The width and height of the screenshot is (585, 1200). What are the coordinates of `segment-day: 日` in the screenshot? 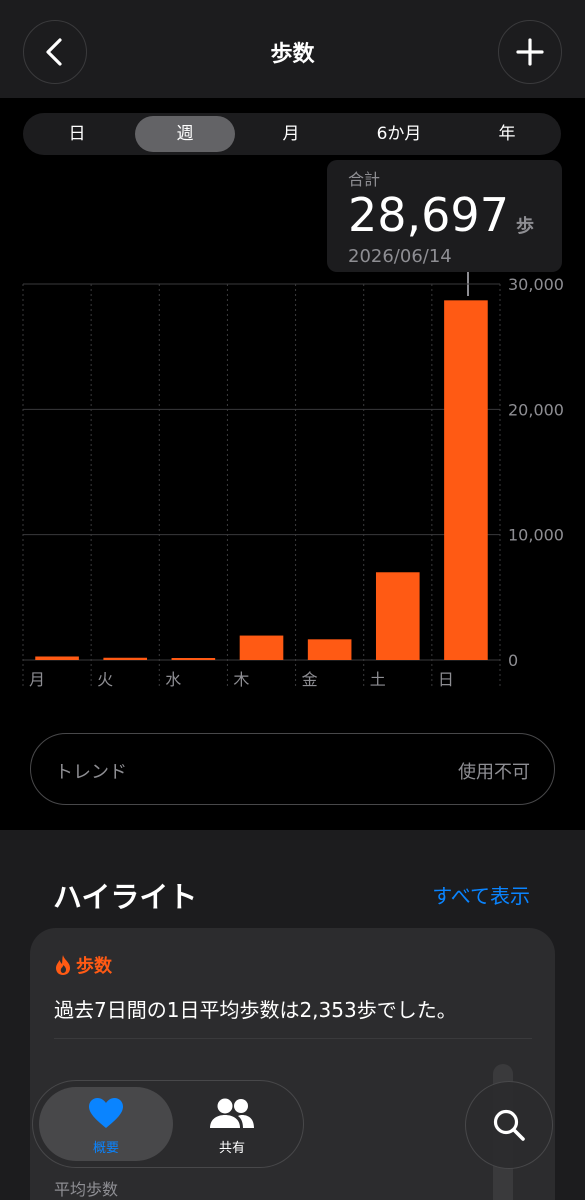 It's located at (77, 134).